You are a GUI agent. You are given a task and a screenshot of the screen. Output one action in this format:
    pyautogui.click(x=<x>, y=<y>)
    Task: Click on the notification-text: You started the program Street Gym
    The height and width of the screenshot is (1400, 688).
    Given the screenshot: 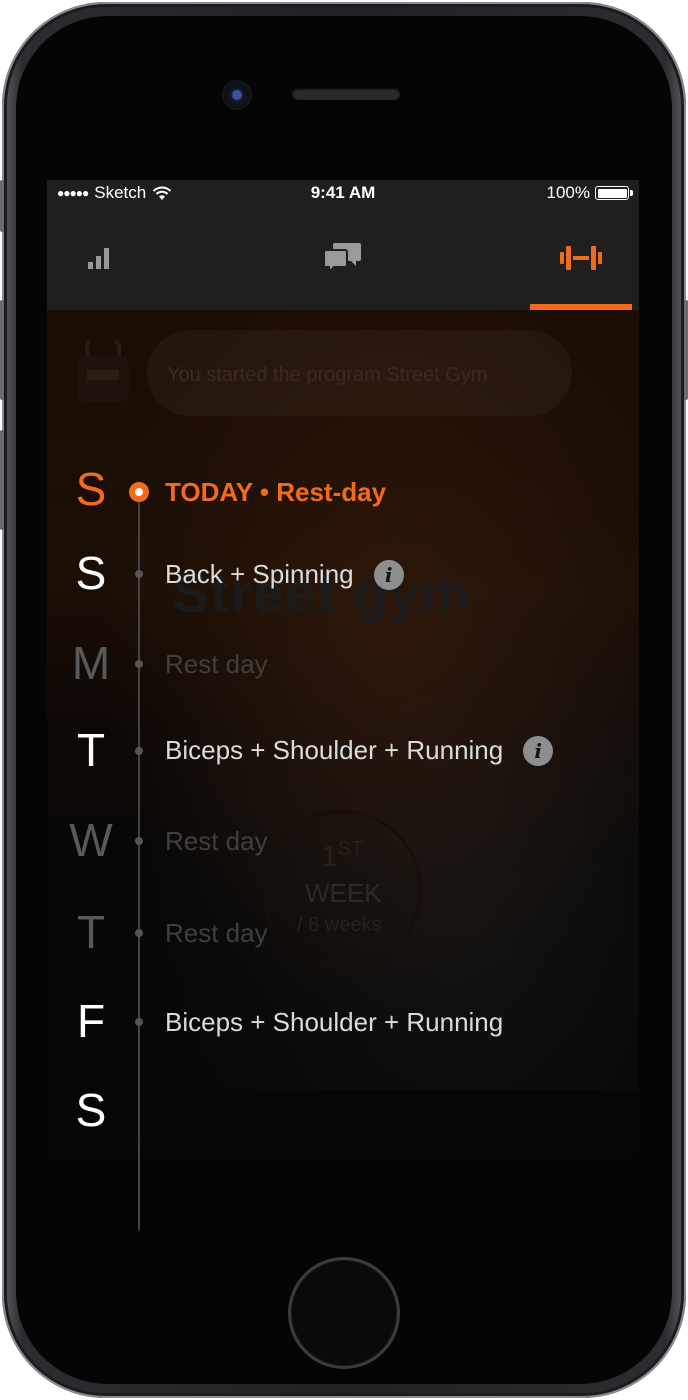 What is the action you would take?
    pyautogui.click(x=327, y=375)
    